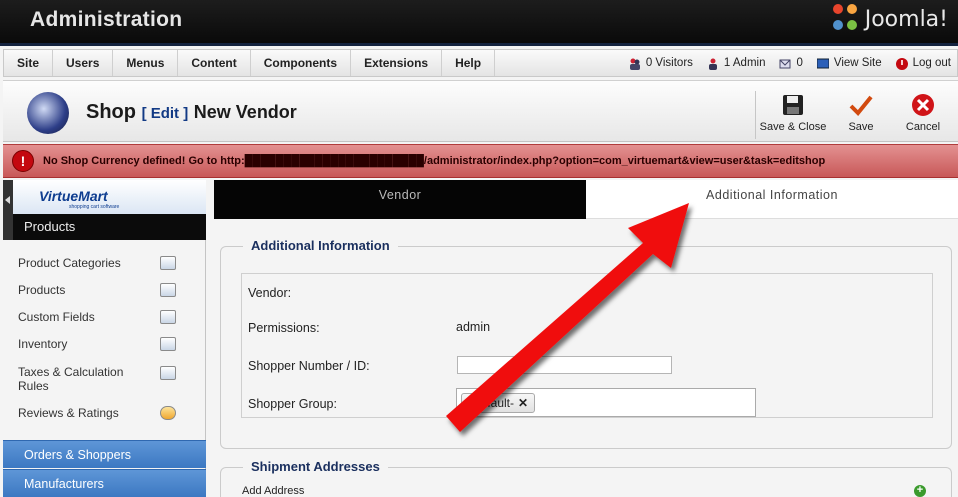  What do you see at coordinates (901, 63) in the screenshot?
I see `logout-icon` at bounding box center [901, 63].